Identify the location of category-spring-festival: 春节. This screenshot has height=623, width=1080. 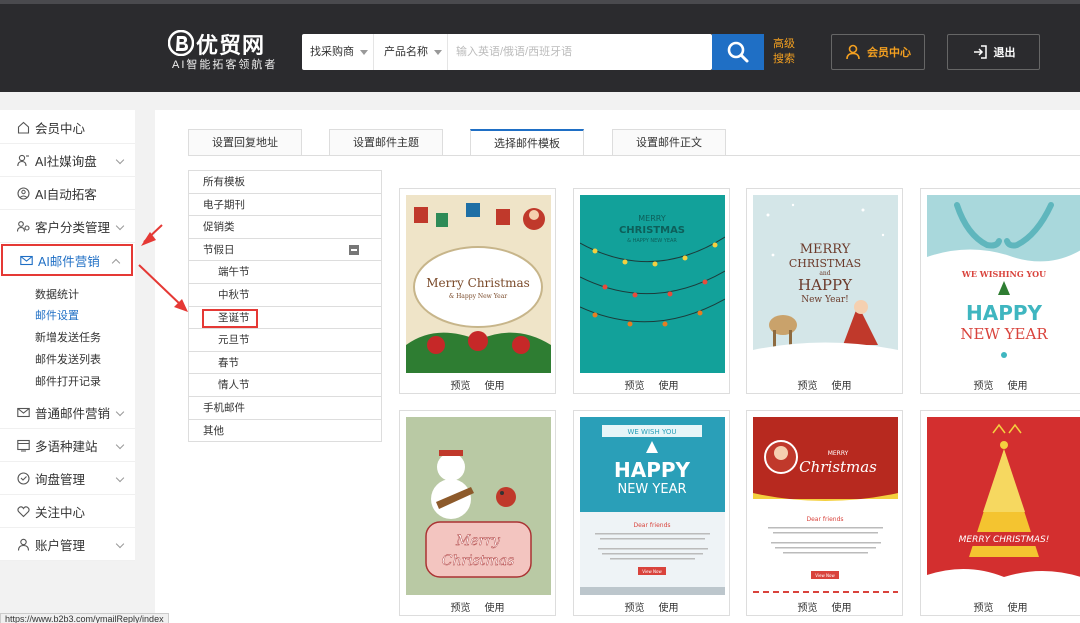
(285, 363).